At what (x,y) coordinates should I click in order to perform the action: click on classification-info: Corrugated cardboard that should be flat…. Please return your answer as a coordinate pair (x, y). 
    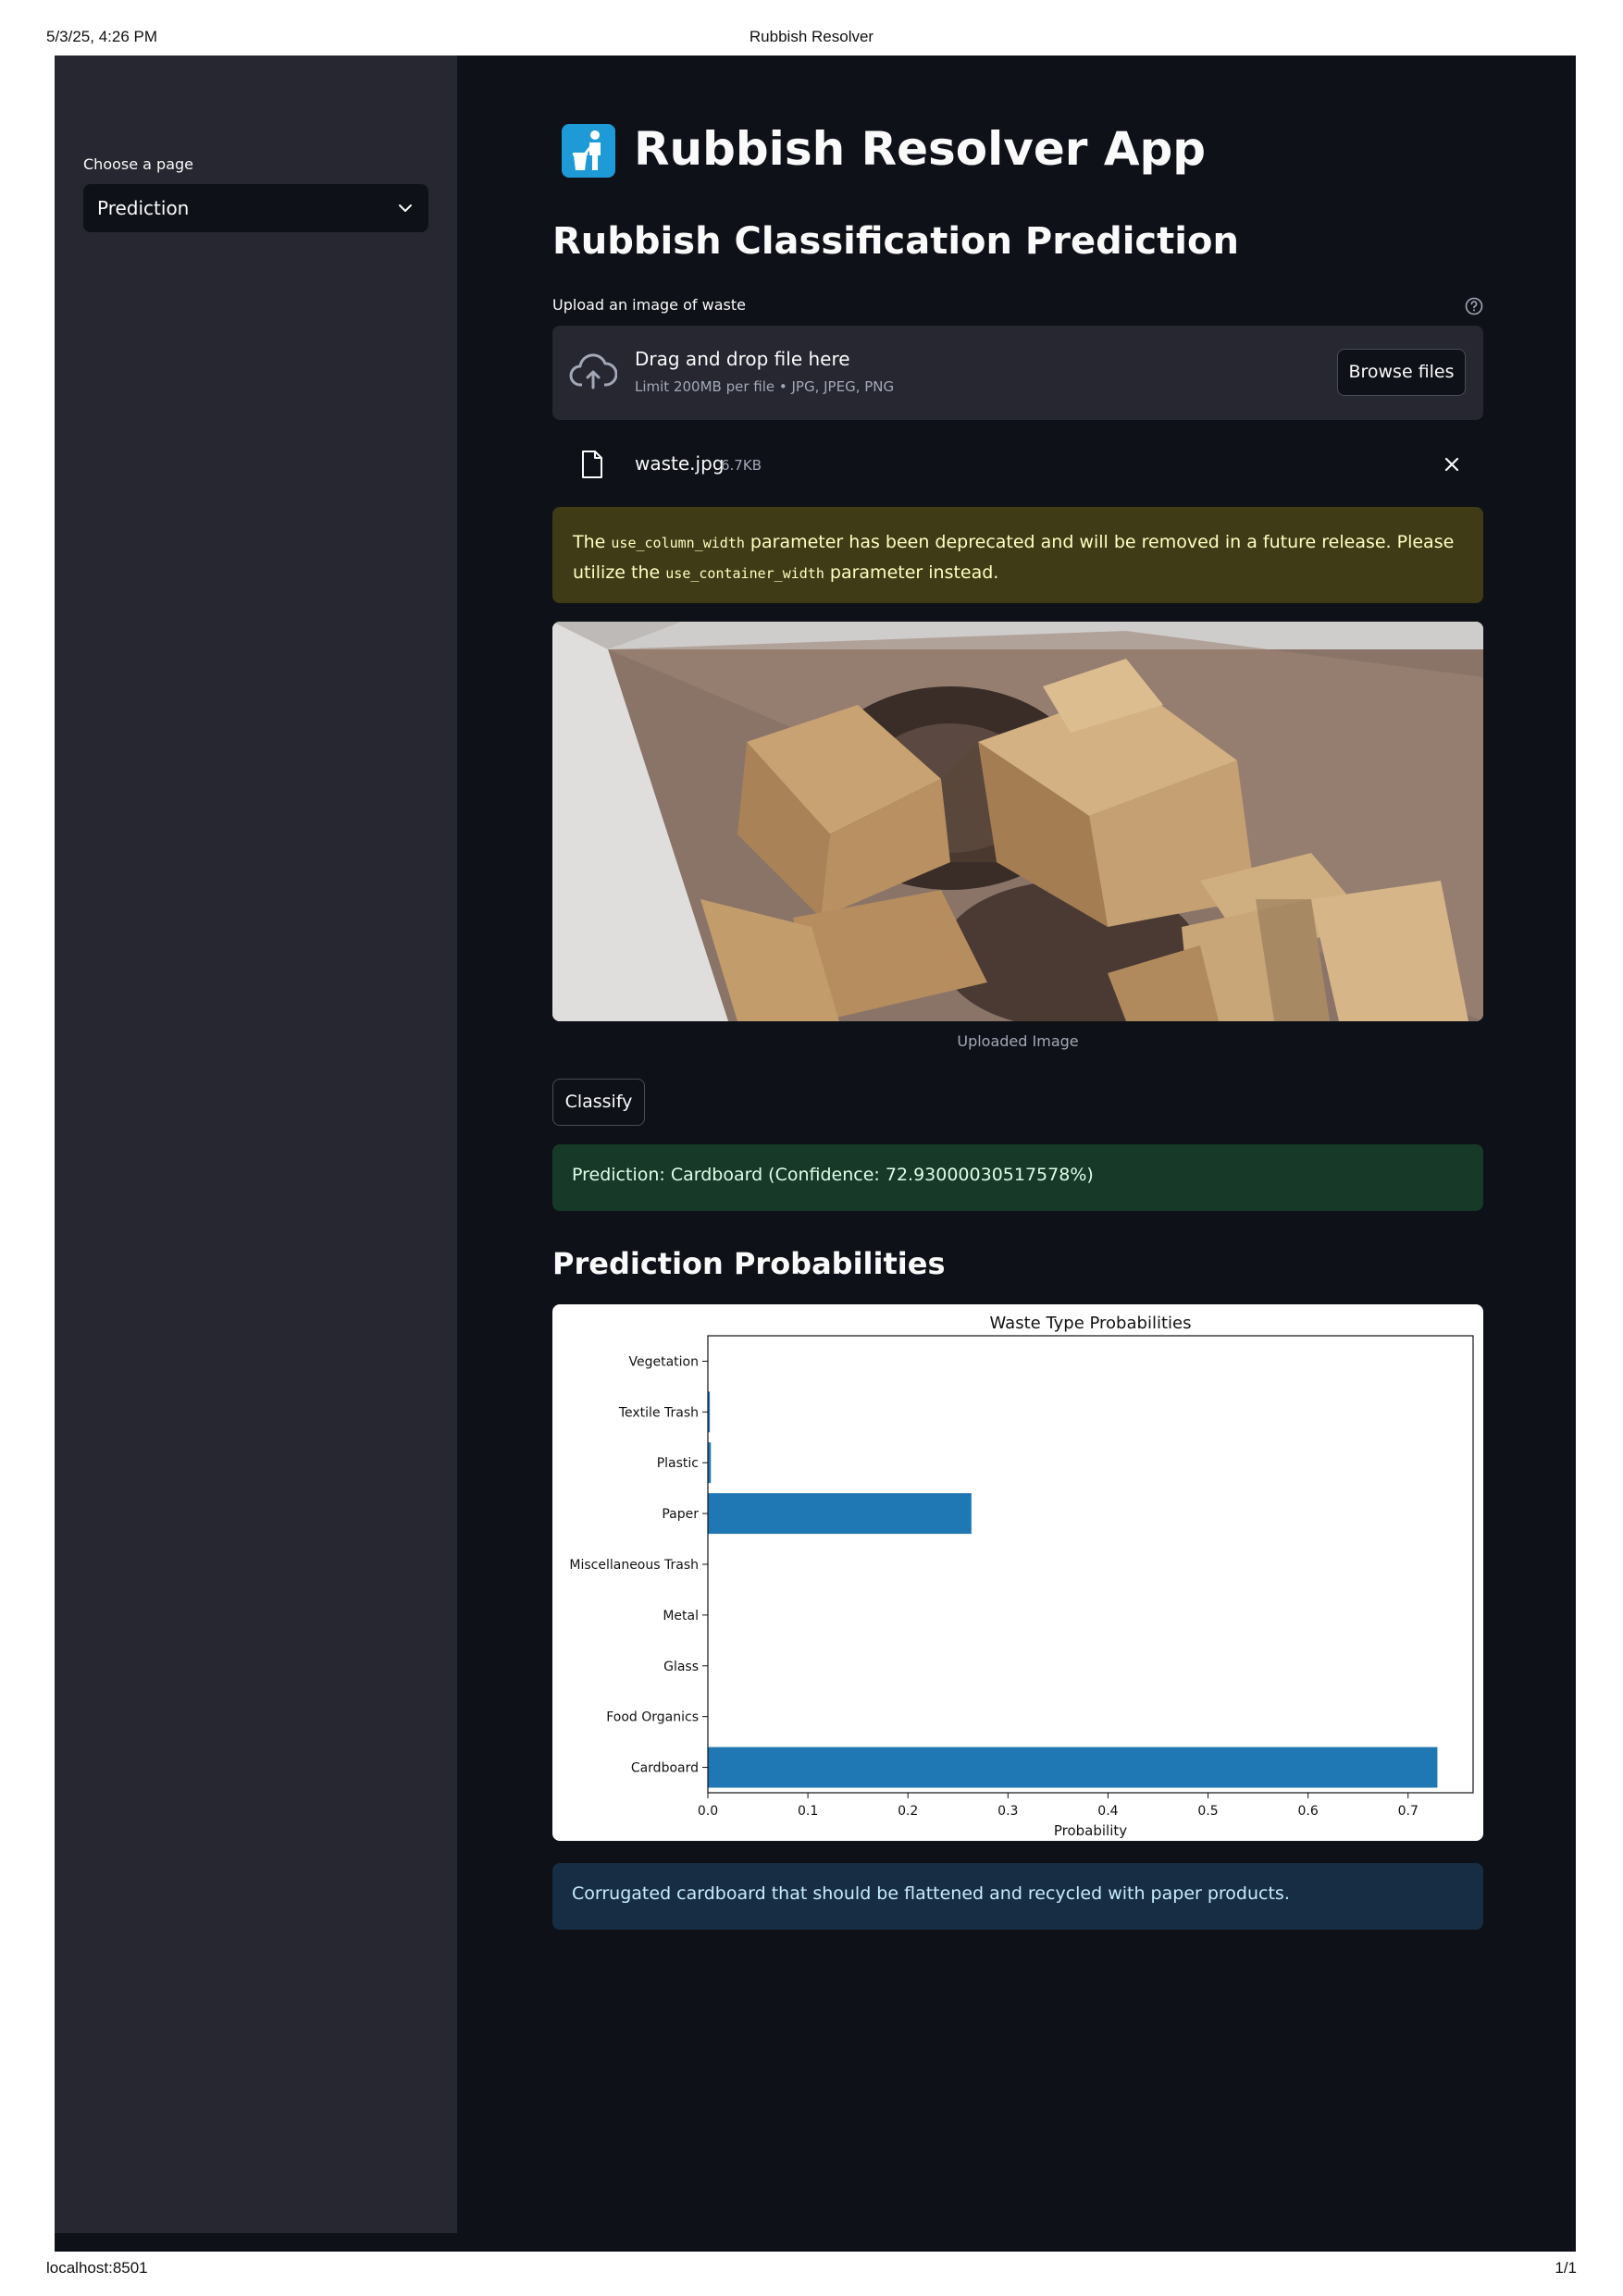
    Looking at the image, I should click on (1017, 1896).